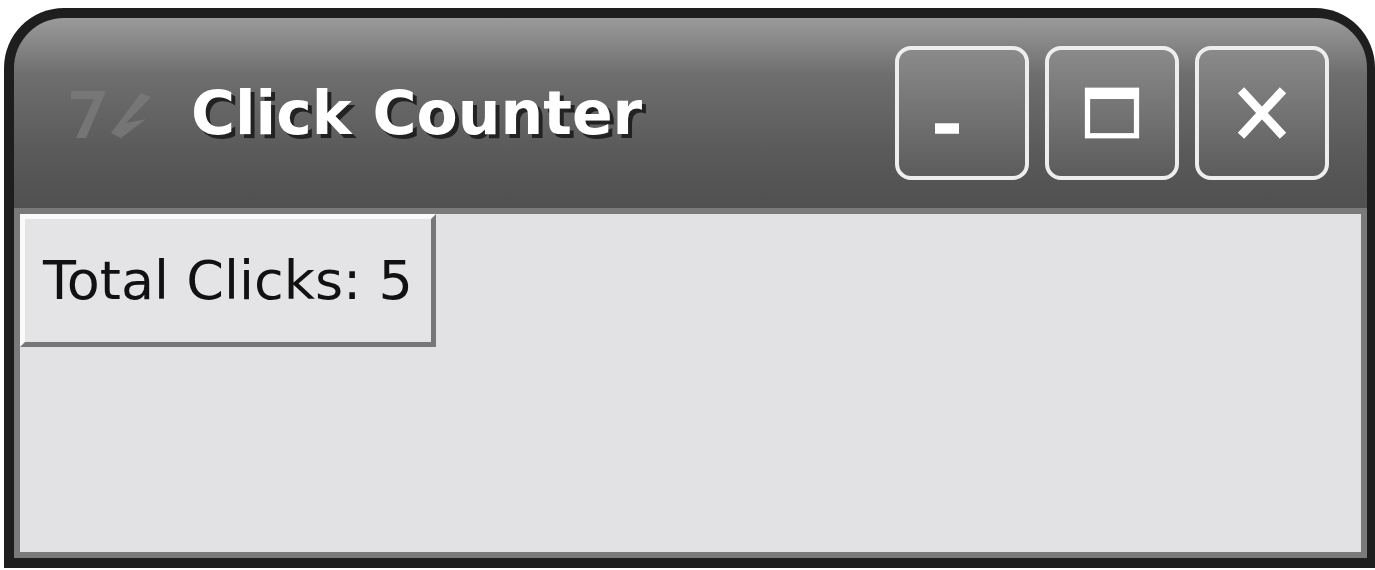 This screenshot has height=570, width=1375. Describe the element at coordinates (1262, 113) in the screenshot. I see `close-button` at that location.